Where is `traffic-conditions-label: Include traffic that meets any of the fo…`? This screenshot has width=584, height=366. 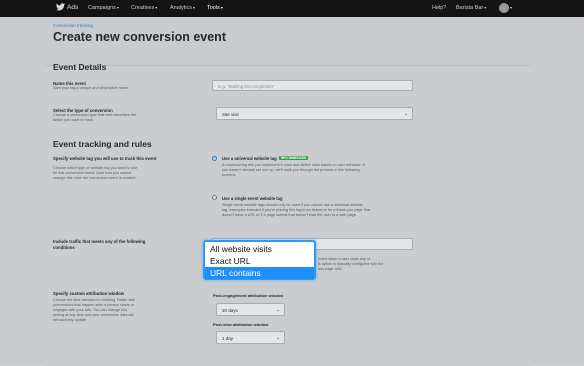
traffic-conditions-label: Include traffic that meets any of the fo… is located at coordinates (99, 241).